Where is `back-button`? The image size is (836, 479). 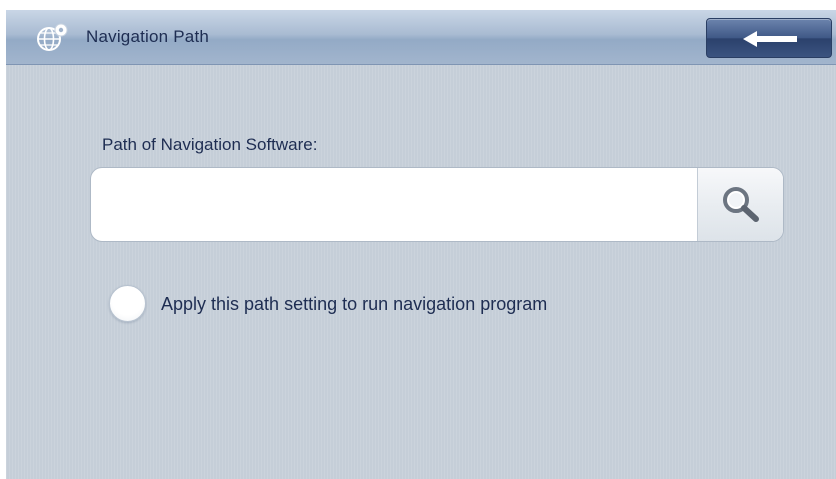 back-button is located at coordinates (769, 38).